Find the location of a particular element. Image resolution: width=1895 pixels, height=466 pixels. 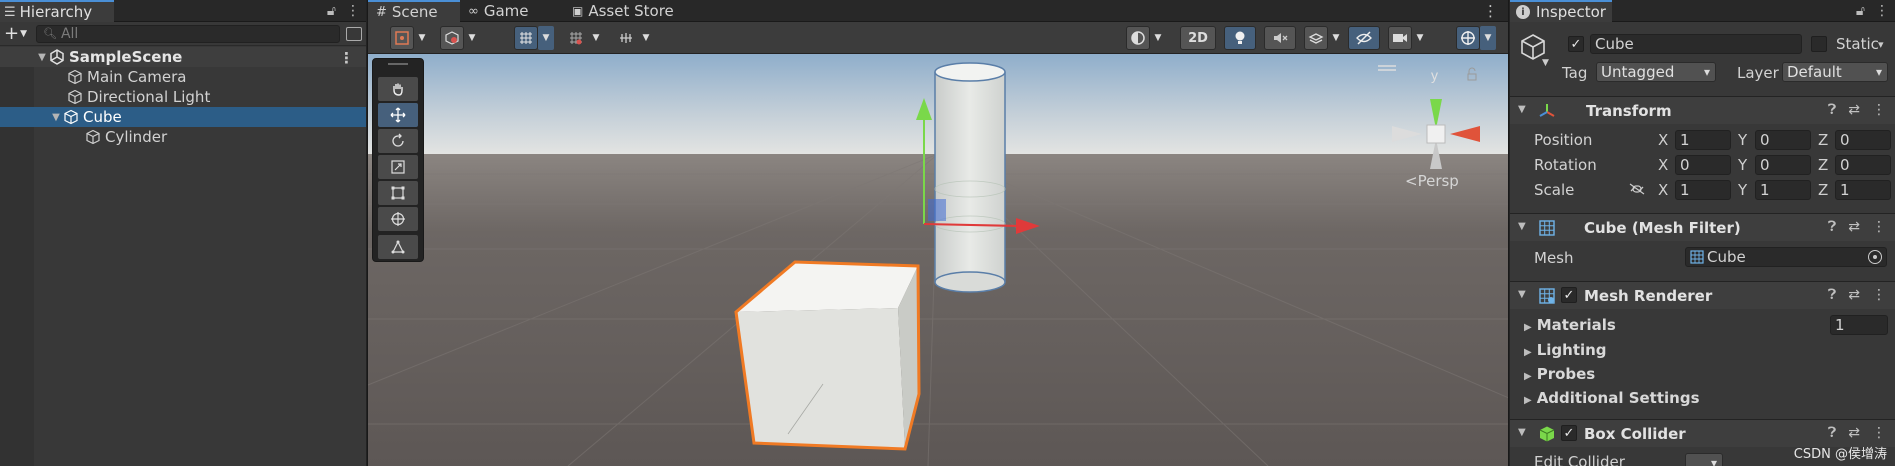

list-item: Cylinder is located at coordinates (183, 137).